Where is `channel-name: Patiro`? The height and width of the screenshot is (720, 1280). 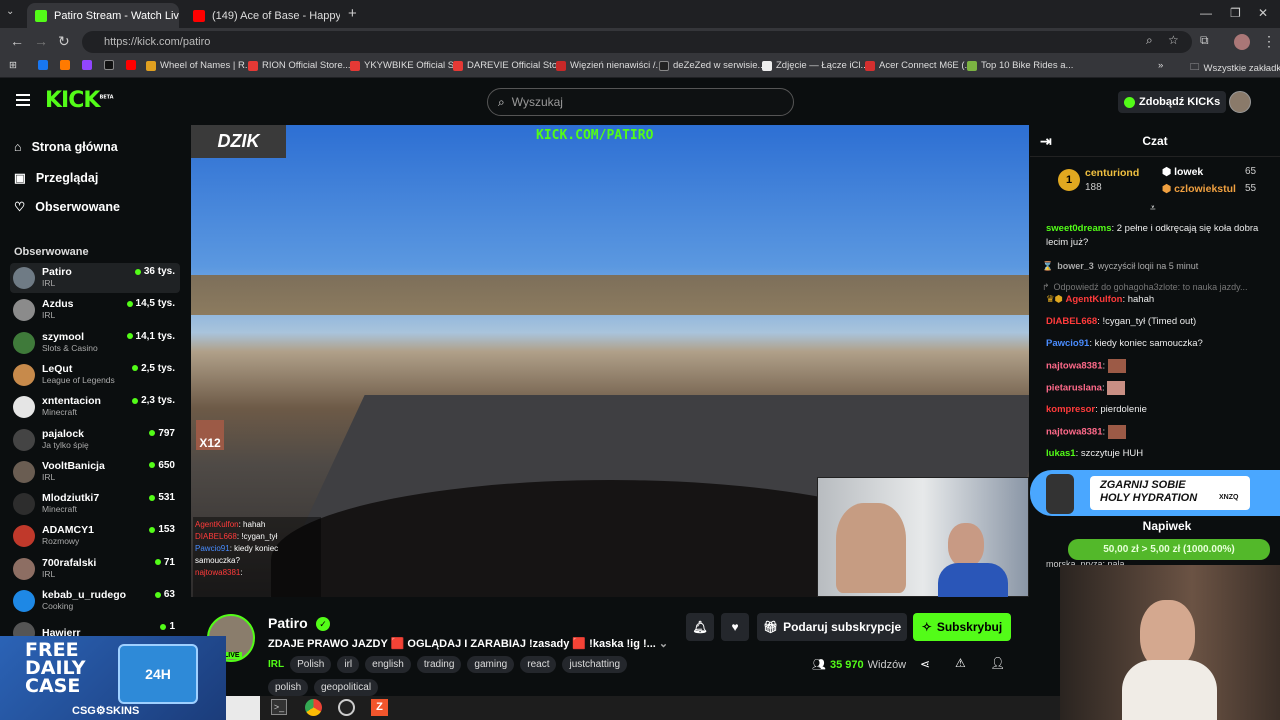
channel-name: Patiro is located at coordinates (288, 623).